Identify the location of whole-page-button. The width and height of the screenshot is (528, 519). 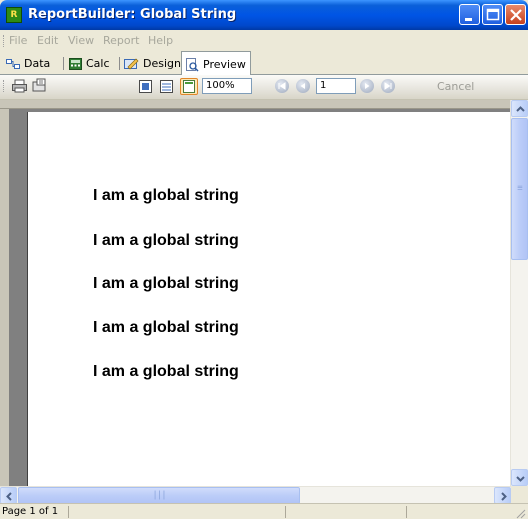
(146, 86).